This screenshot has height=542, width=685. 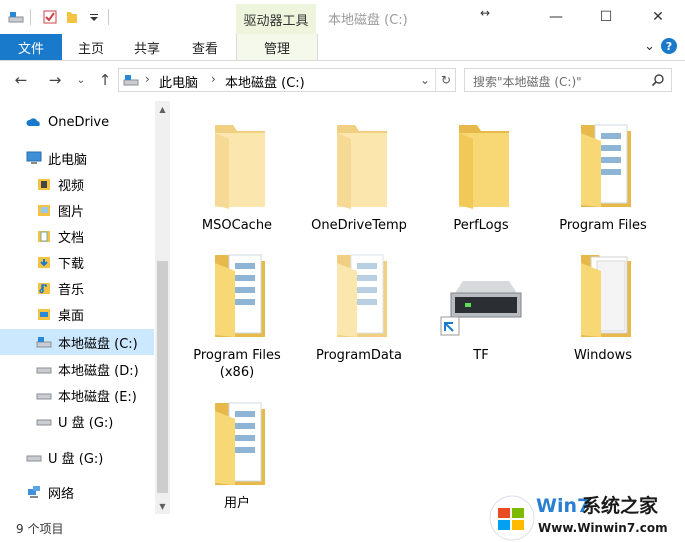 What do you see at coordinates (606, 17) in the screenshot?
I see `maximize-button: ☐` at bounding box center [606, 17].